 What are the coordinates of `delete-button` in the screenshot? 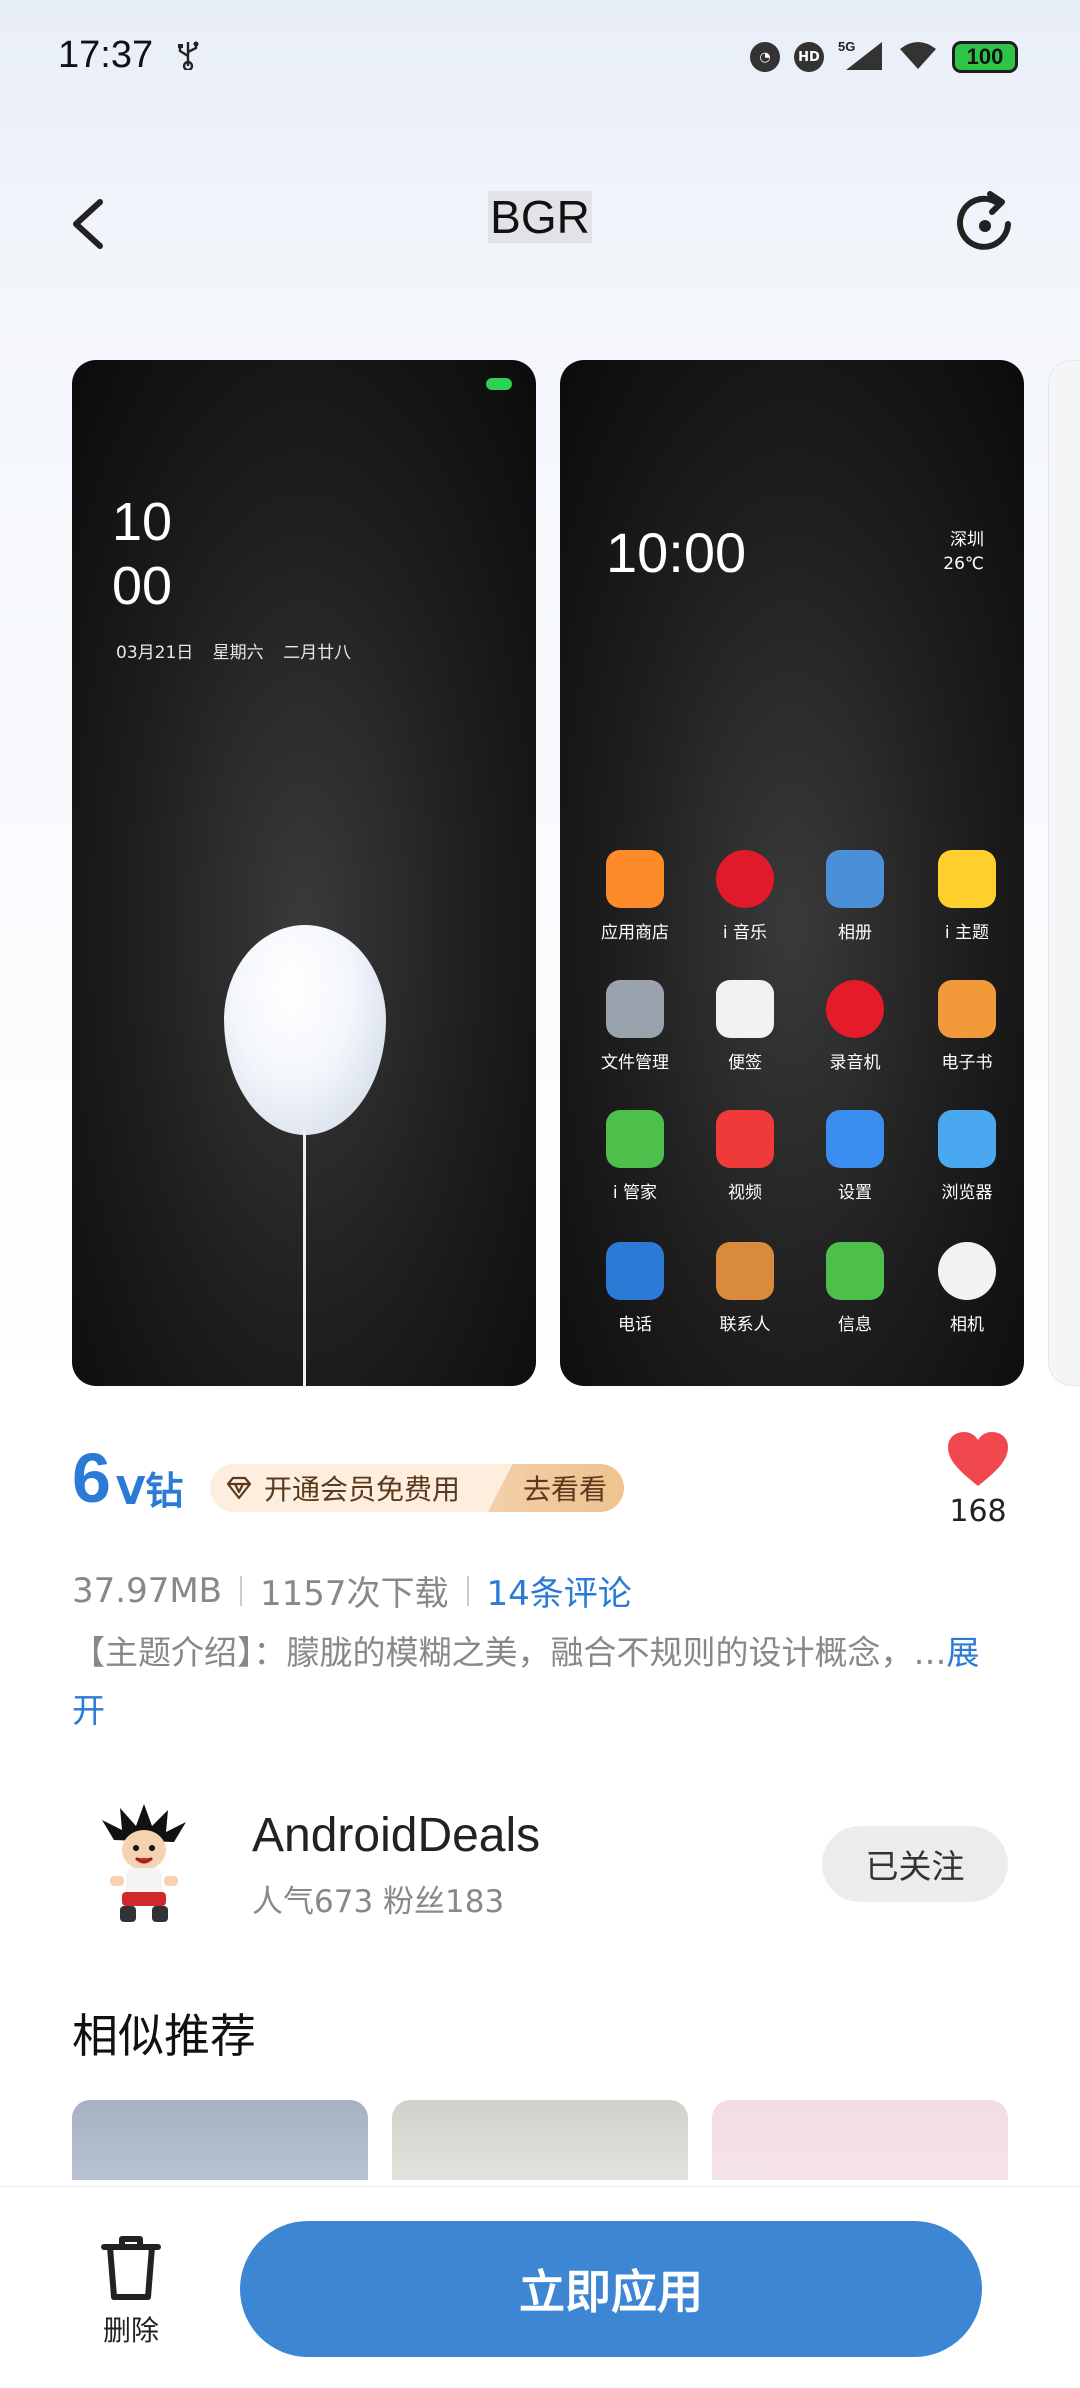 It's located at (131, 2268).